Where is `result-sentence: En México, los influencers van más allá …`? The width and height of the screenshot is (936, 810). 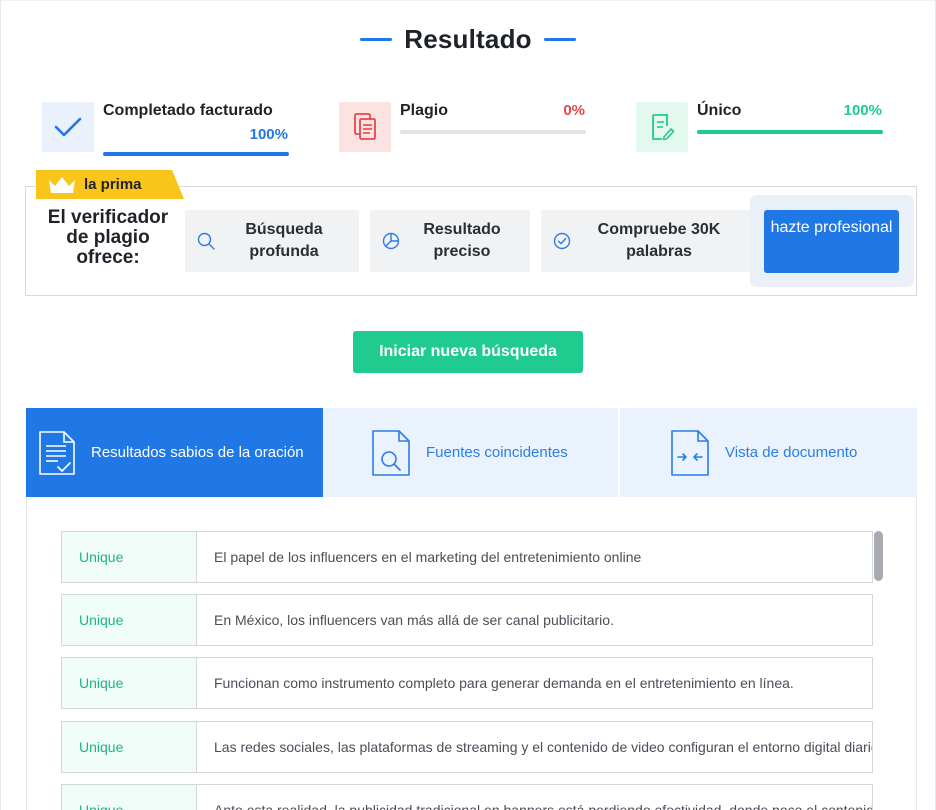
result-sentence: En México, los influencers van más allá … is located at coordinates (414, 620).